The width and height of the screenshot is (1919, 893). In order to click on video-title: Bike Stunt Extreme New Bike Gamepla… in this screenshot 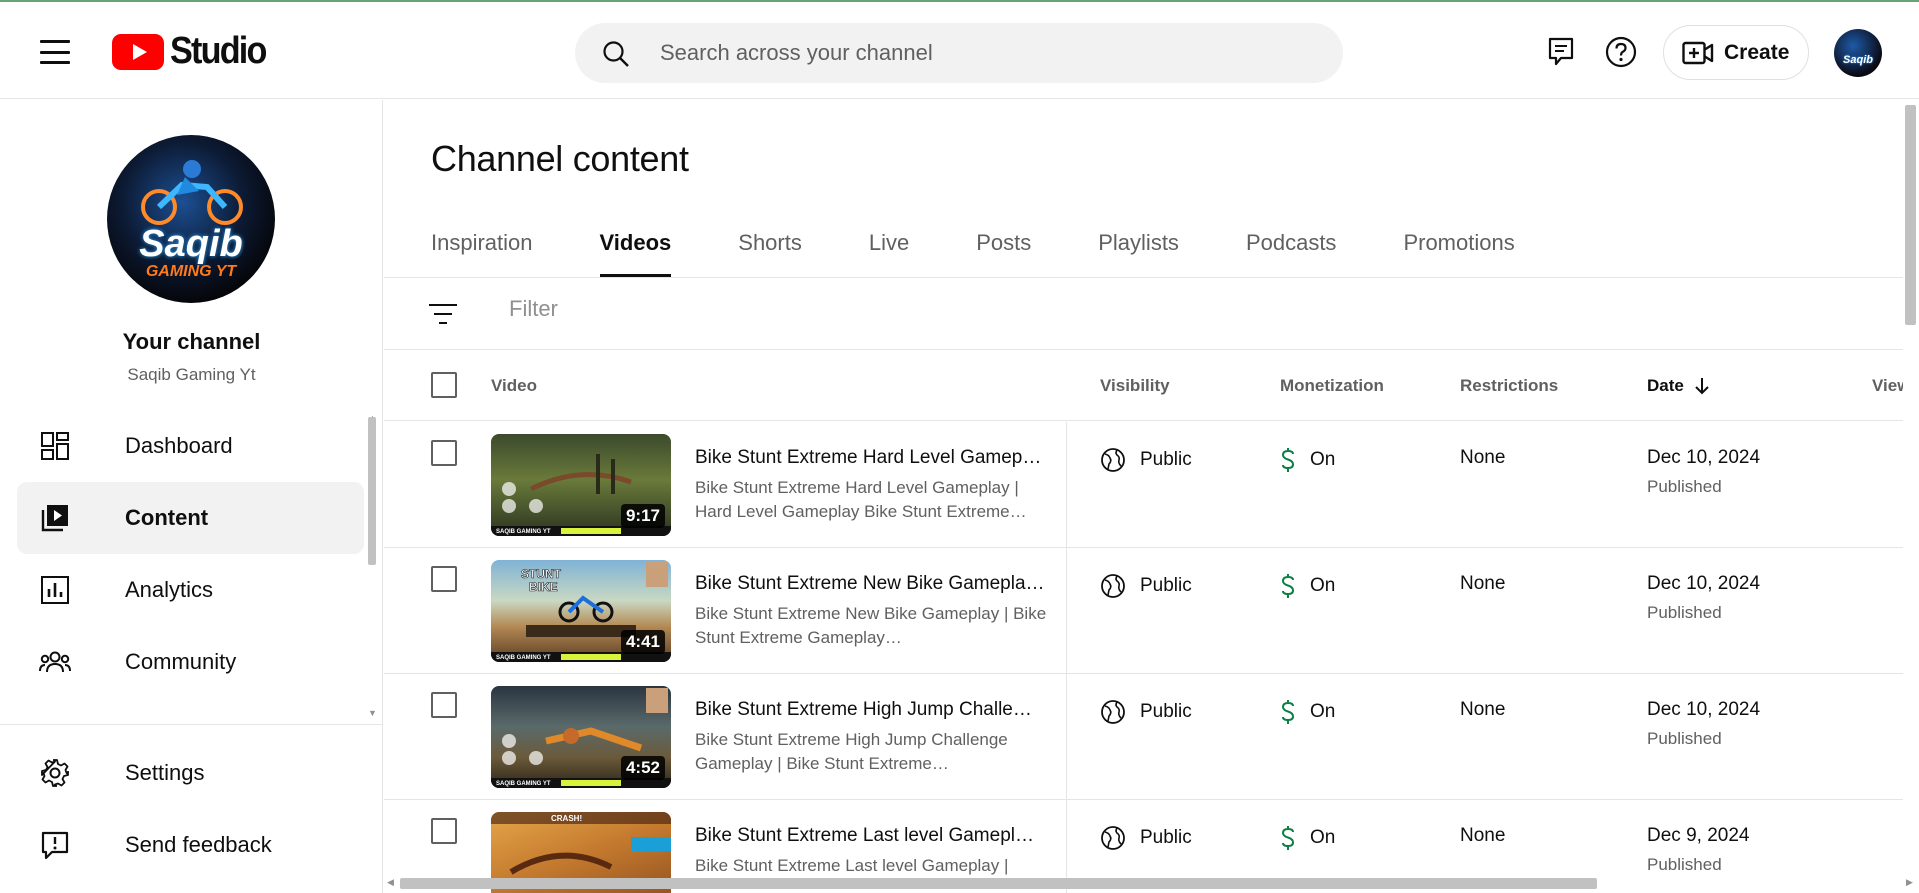, I will do `click(875, 584)`.